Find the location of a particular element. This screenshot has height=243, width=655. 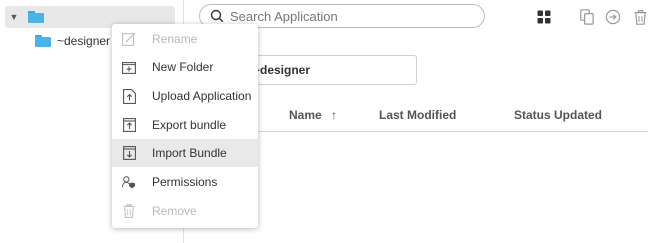

caret-down-icon: ▼ is located at coordinates (14, 17).